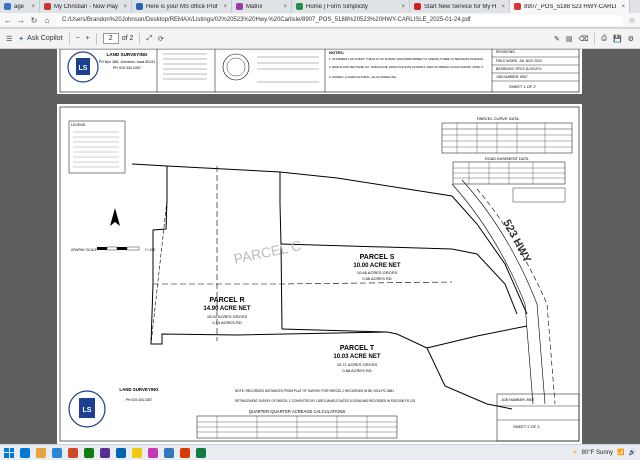 This screenshot has width=640, height=460. What do you see at coordinates (88, 38) in the screenshot?
I see `zoom-in-button: +` at bounding box center [88, 38].